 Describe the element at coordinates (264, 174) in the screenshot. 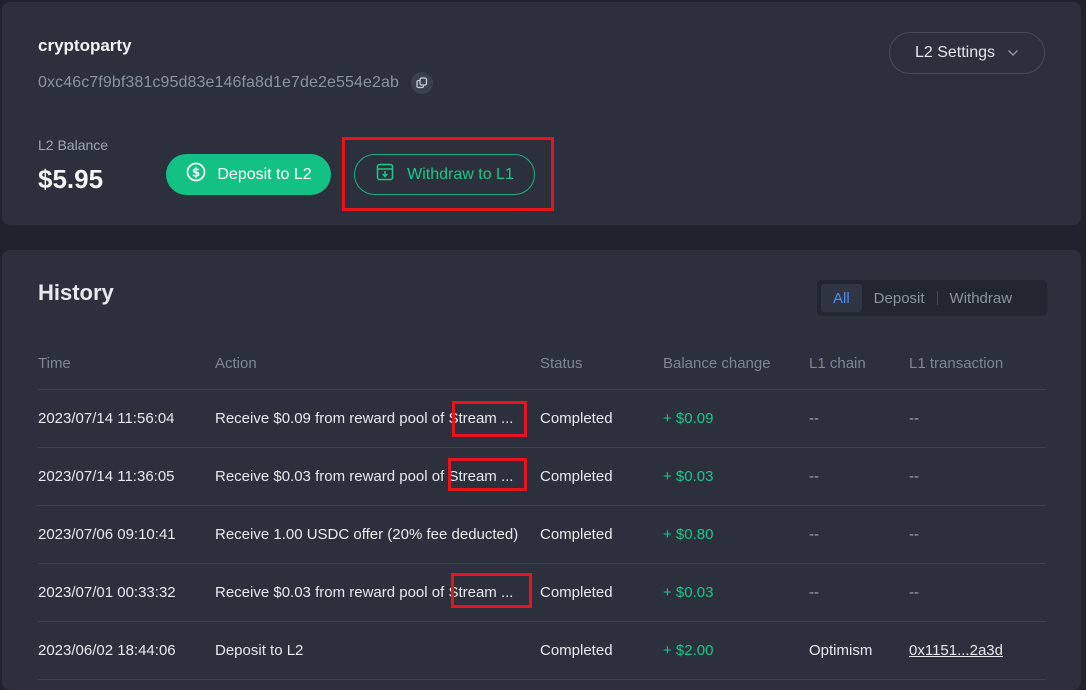

I see `deposit-label: Deposit to L2` at that location.